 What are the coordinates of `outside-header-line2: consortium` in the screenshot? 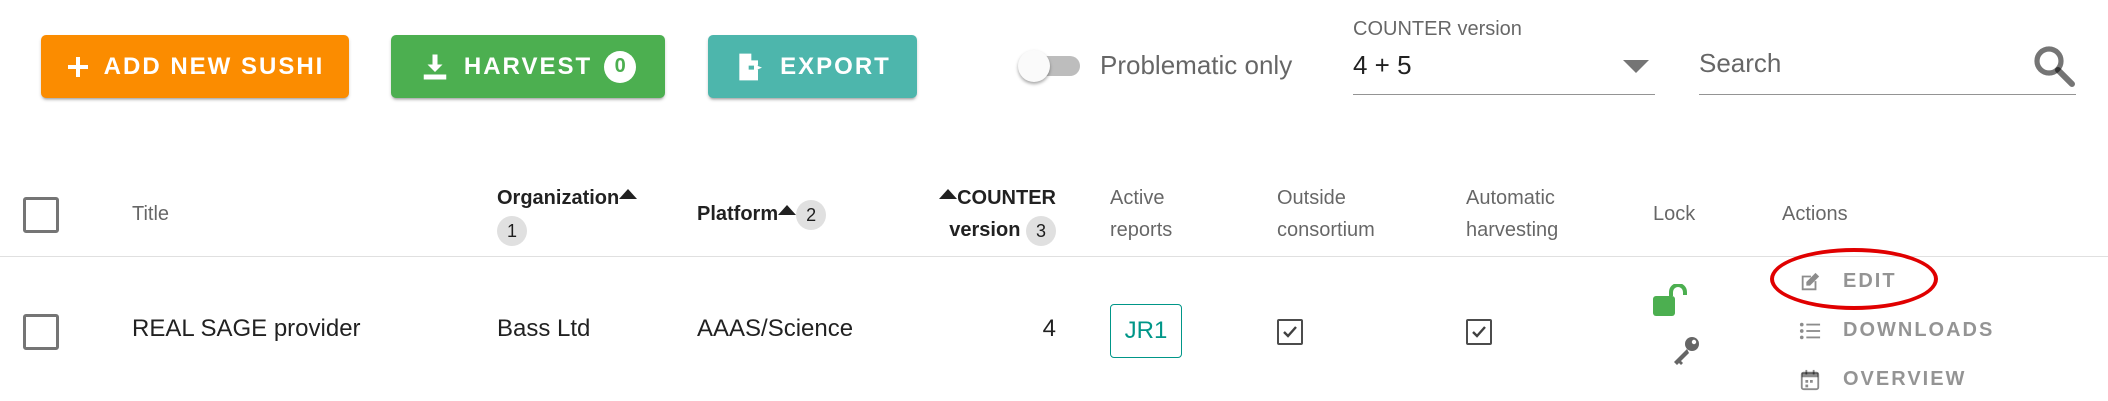 It's located at (1326, 230).